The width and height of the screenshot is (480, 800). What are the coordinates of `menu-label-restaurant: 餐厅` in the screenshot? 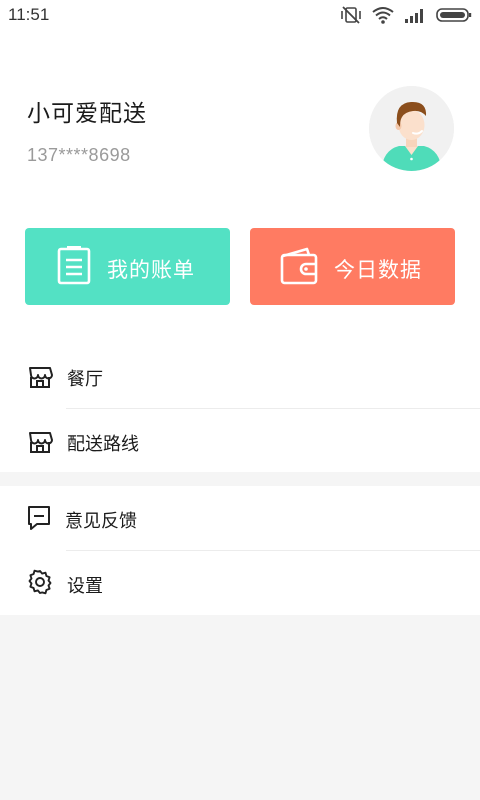 It's located at (85, 379).